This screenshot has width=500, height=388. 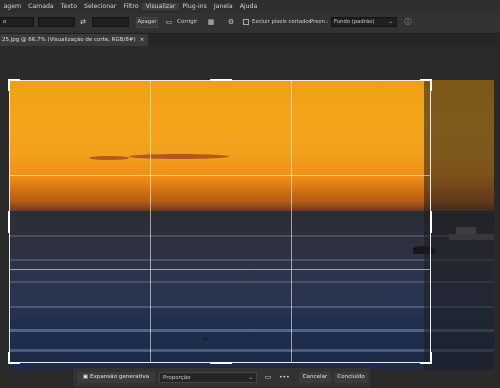 I want to click on ratio-label: Proporção, so click(x=177, y=378).